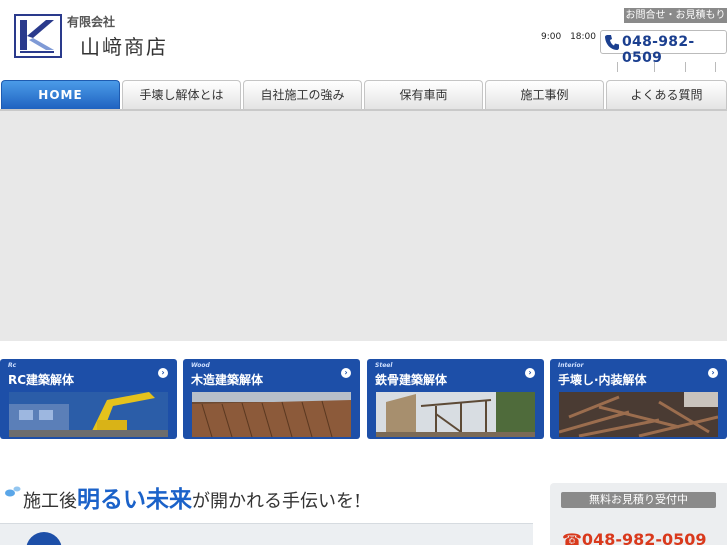 Image resolution: width=727 pixels, height=545 pixels. Describe the element at coordinates (638, 500) in the screenshot. I see `free-estimate-label: 無料お見積り受付中` at that location.